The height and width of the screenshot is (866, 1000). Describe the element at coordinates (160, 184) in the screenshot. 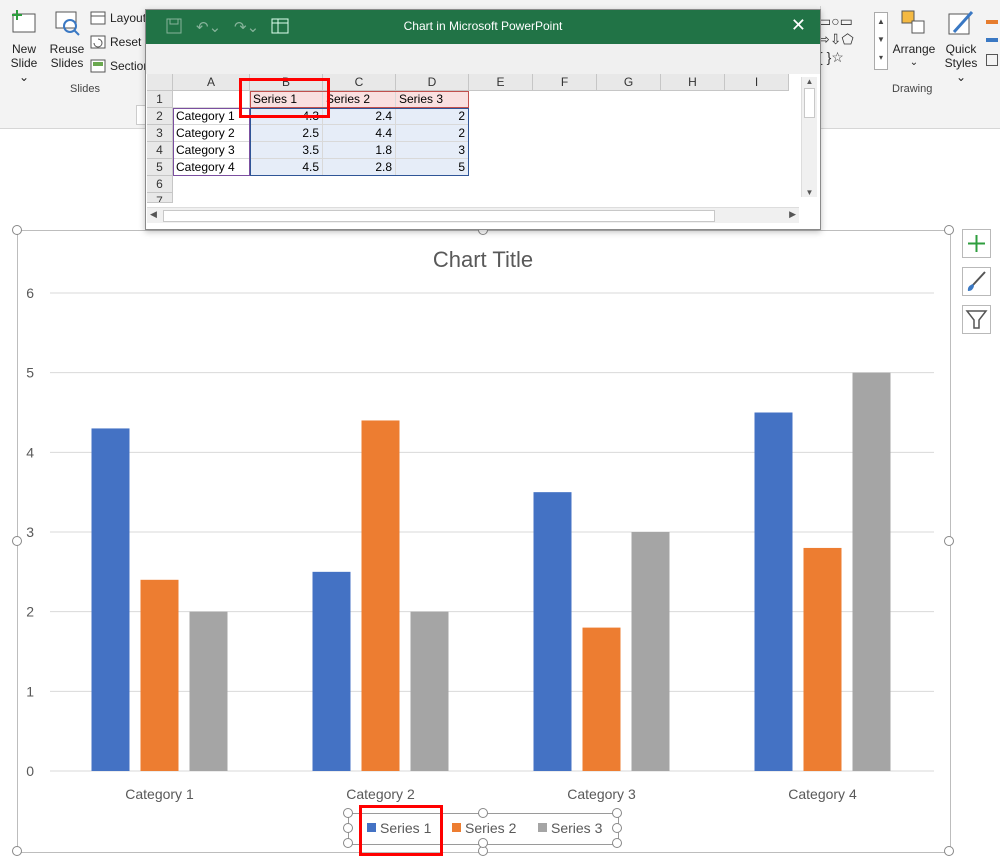

I see `row-header: 6` at that location.